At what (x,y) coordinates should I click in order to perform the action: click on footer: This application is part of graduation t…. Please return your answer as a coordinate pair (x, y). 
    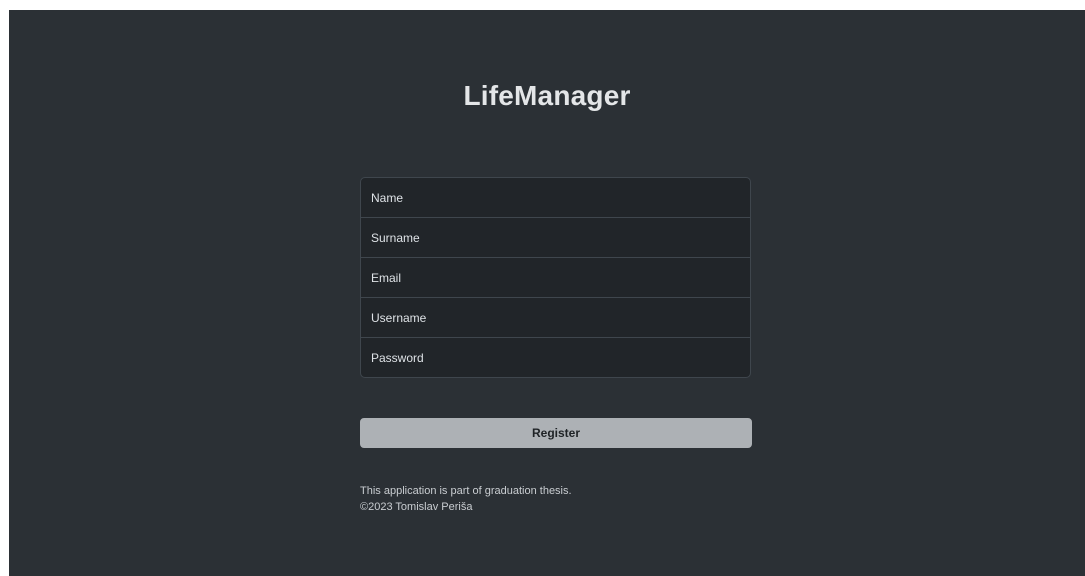
    Looking at the image, I should click on (466, 499).